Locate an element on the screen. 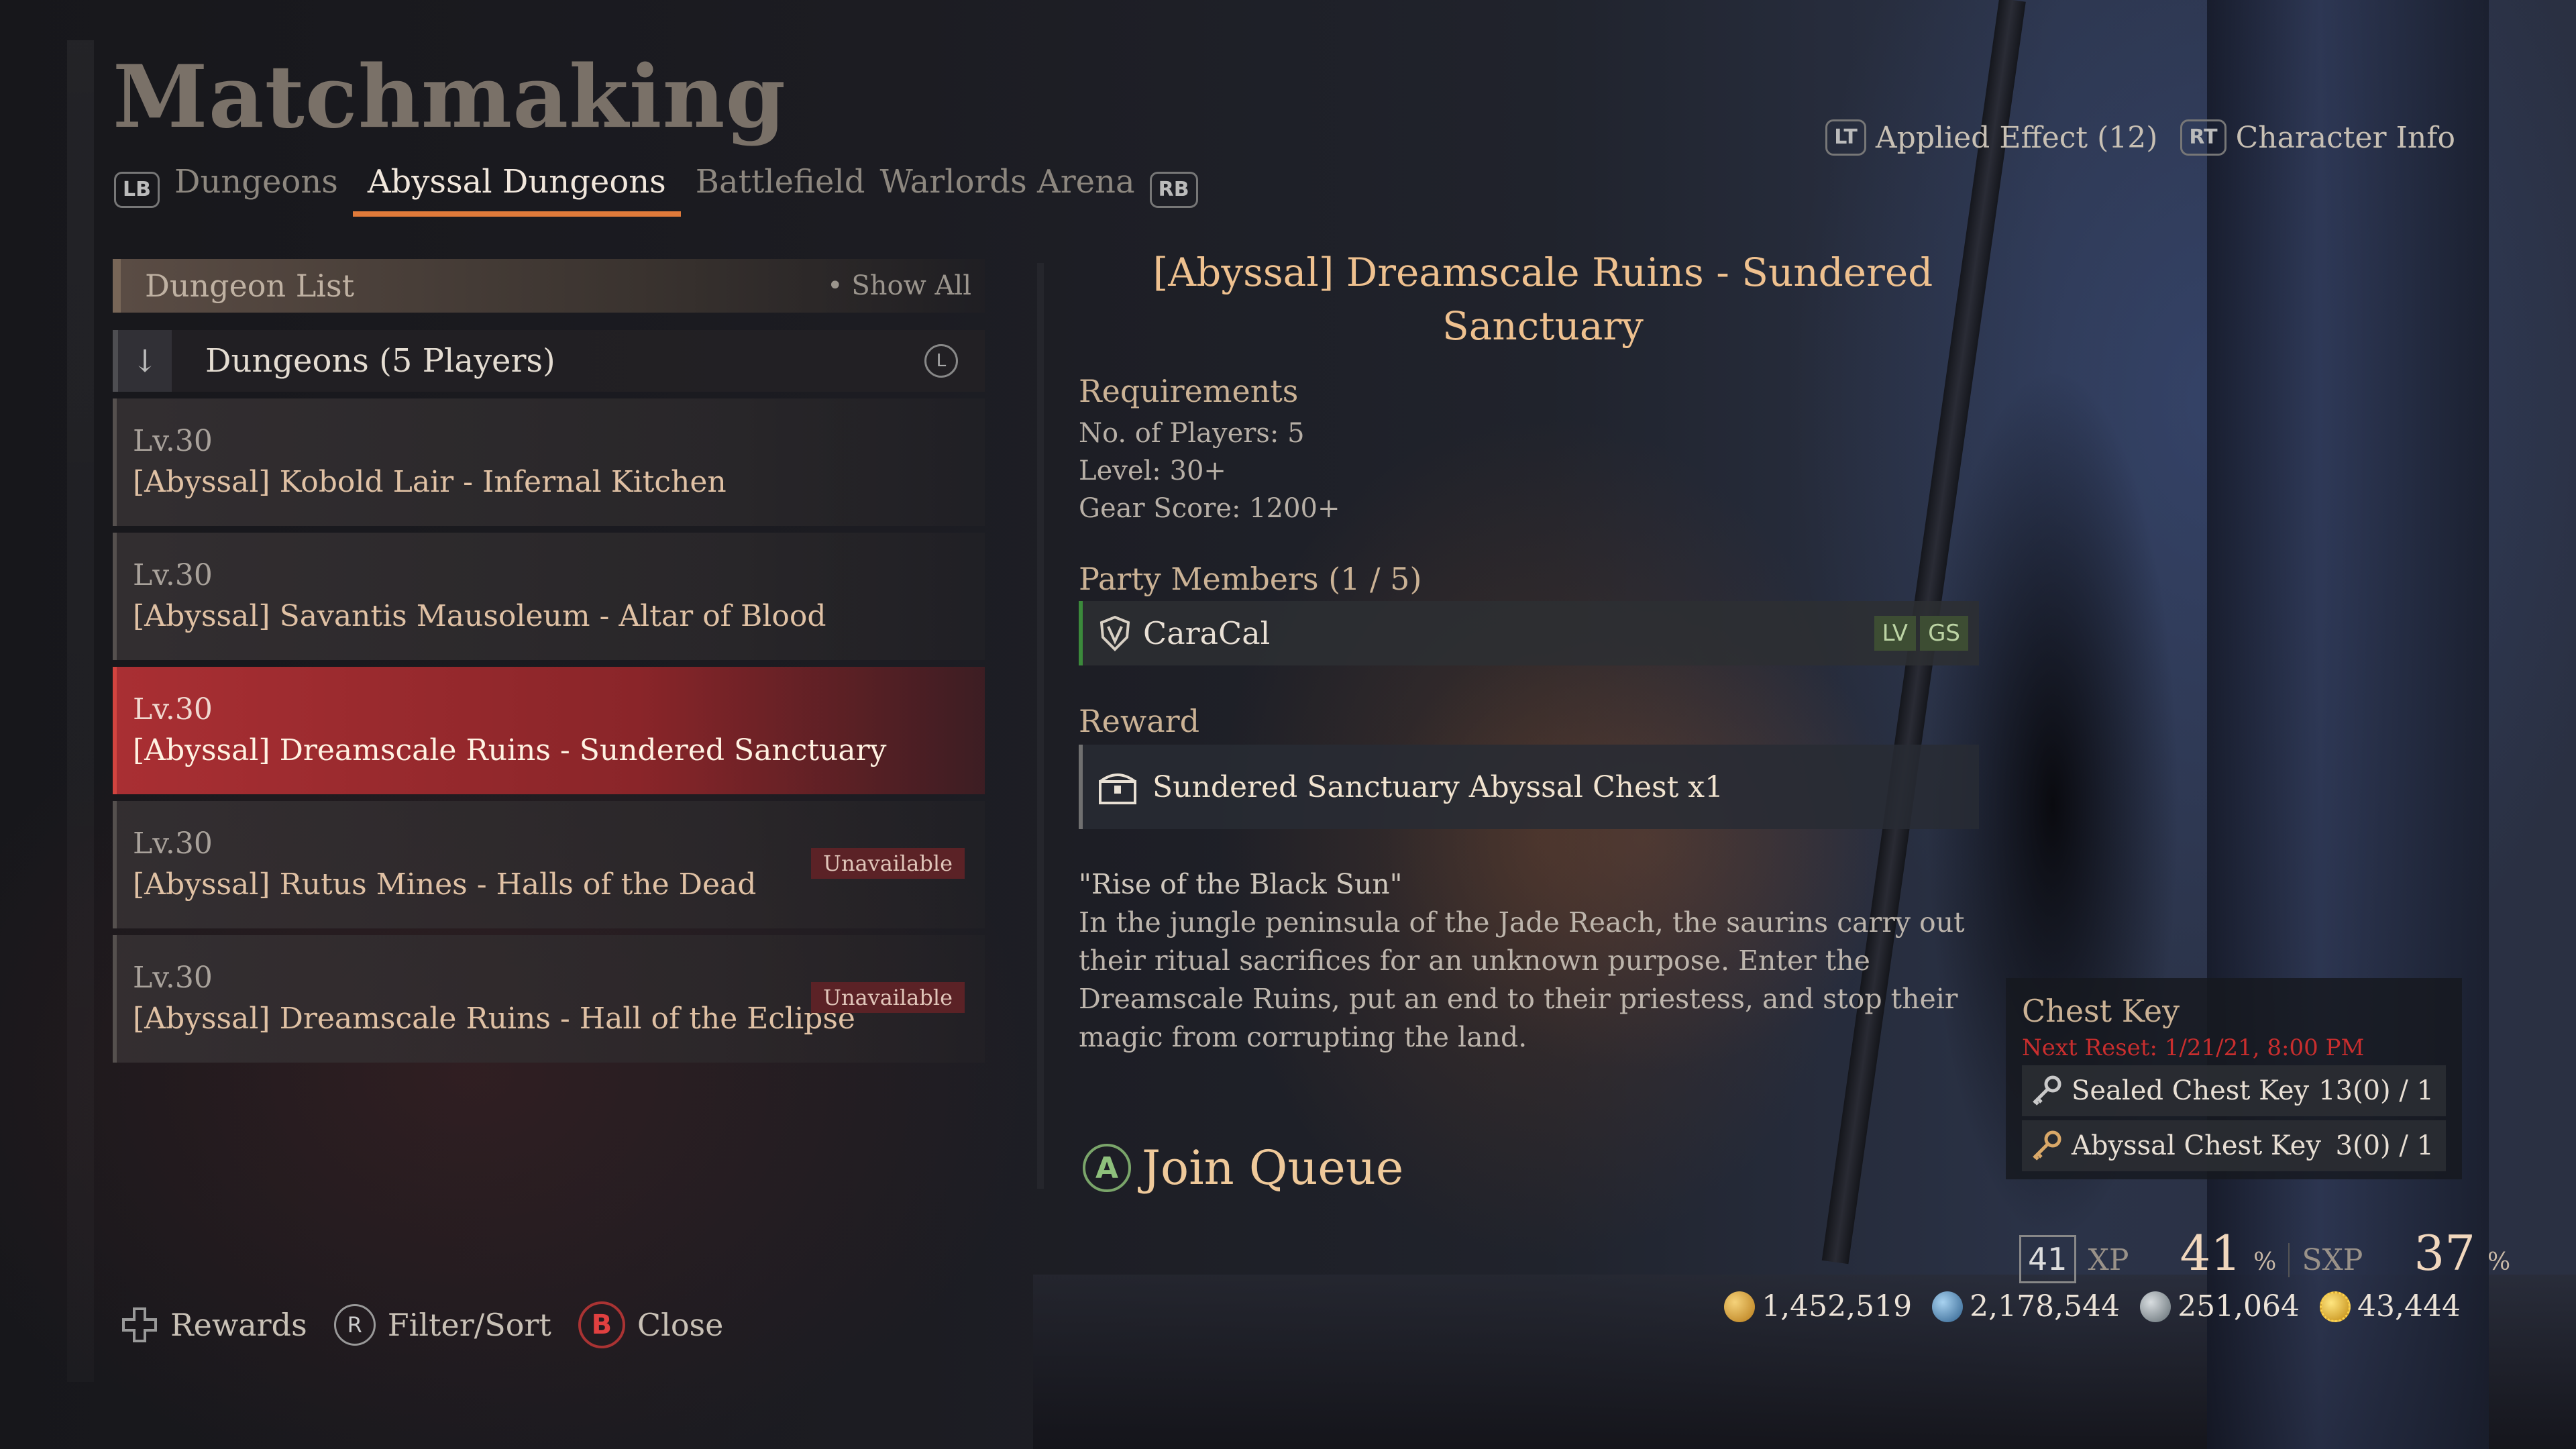  left-stick-icon: L is located at coordinates (941, 361).